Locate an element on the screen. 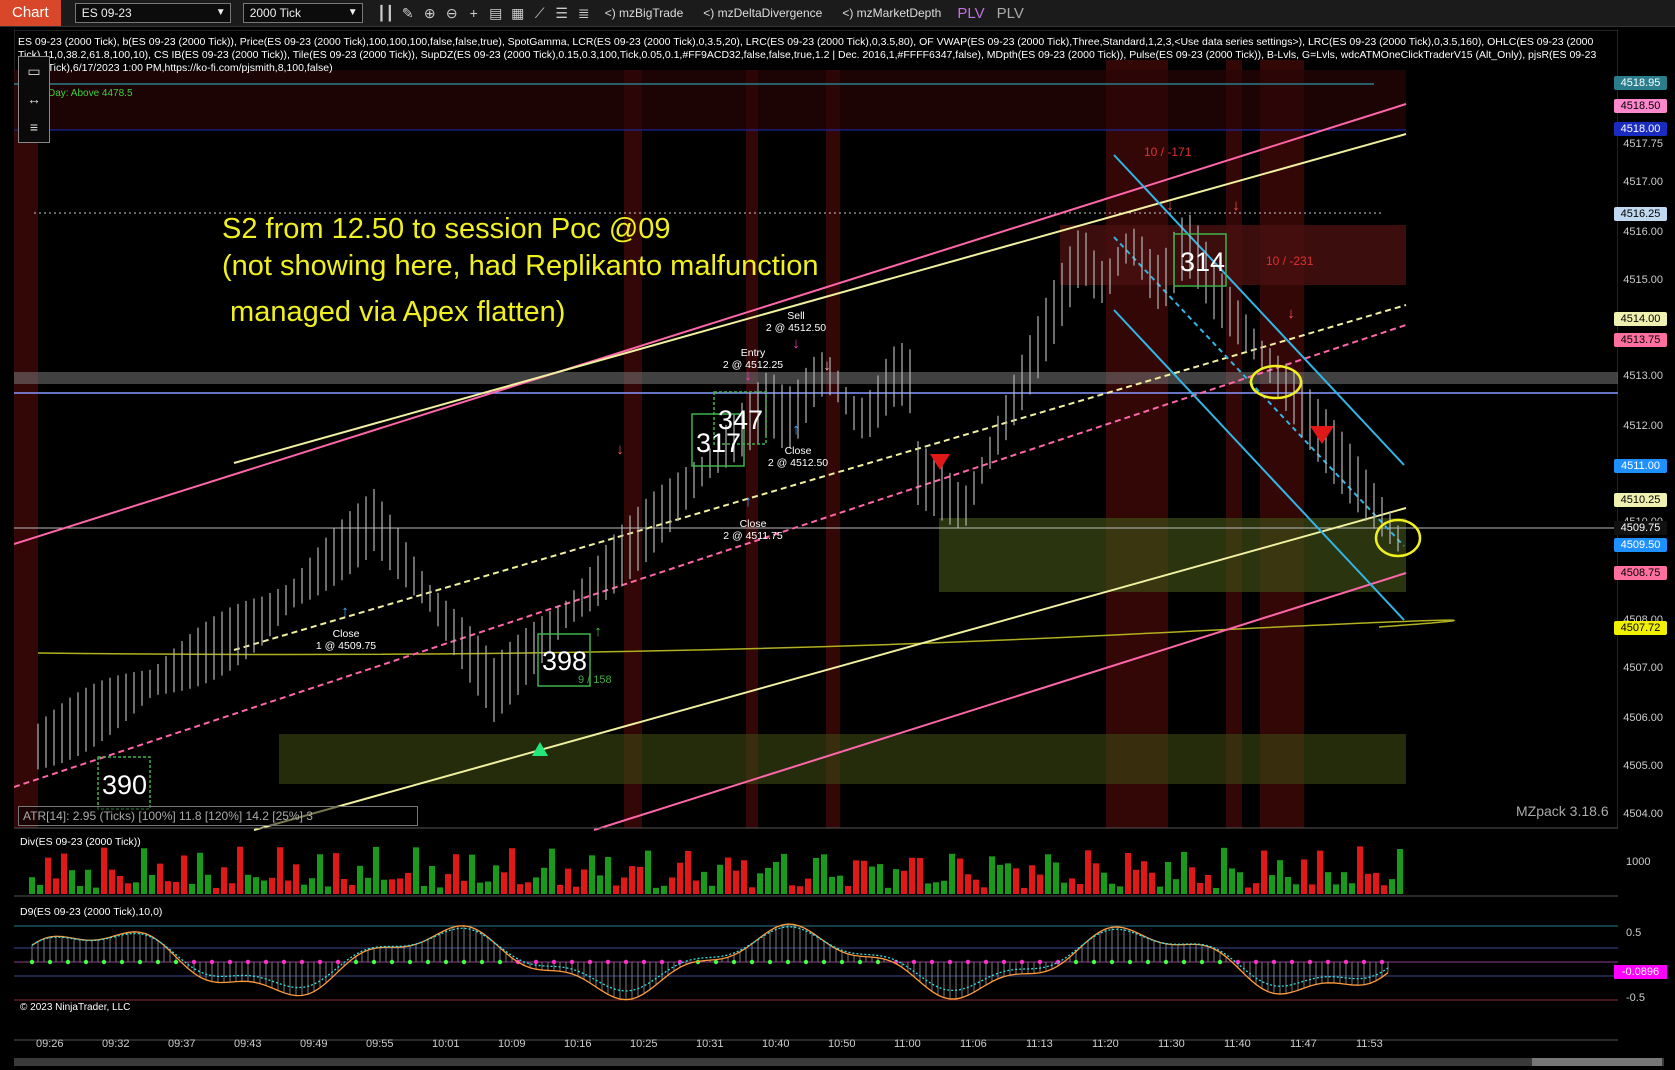 This screenshot has height=1070, width=1675. ruler-icon: ▭ is located at coordinates (34, 71).